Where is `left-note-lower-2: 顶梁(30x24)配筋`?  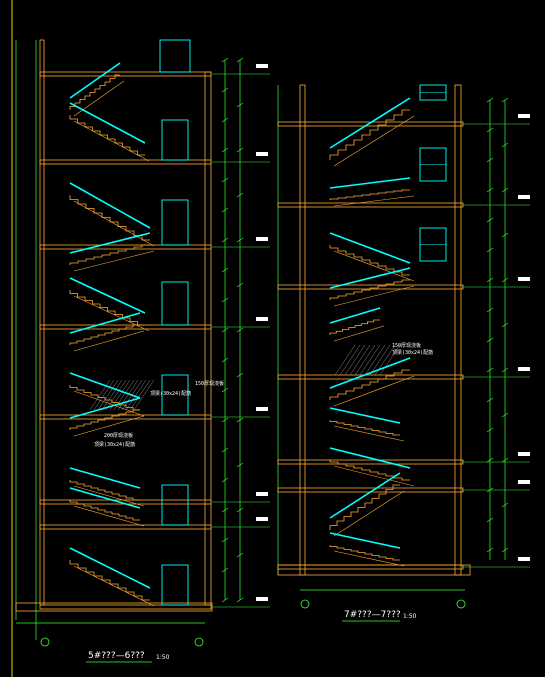
left-note-lower-2: 顶梁(30x24)配筋 is located at coordinates (114, 444).